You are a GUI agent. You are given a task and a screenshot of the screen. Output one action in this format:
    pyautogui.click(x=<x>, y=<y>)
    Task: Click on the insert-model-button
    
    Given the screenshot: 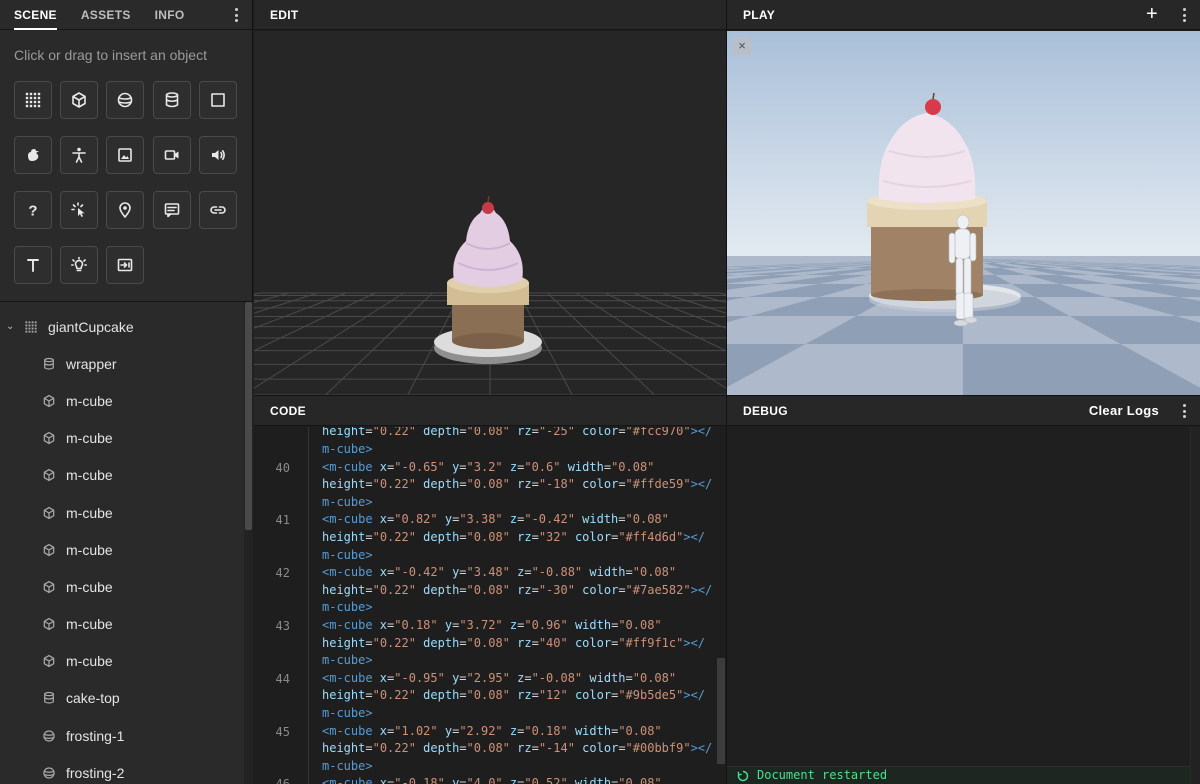 What is the action you would take?
    pyautogui.click(x=33, y=155)
    